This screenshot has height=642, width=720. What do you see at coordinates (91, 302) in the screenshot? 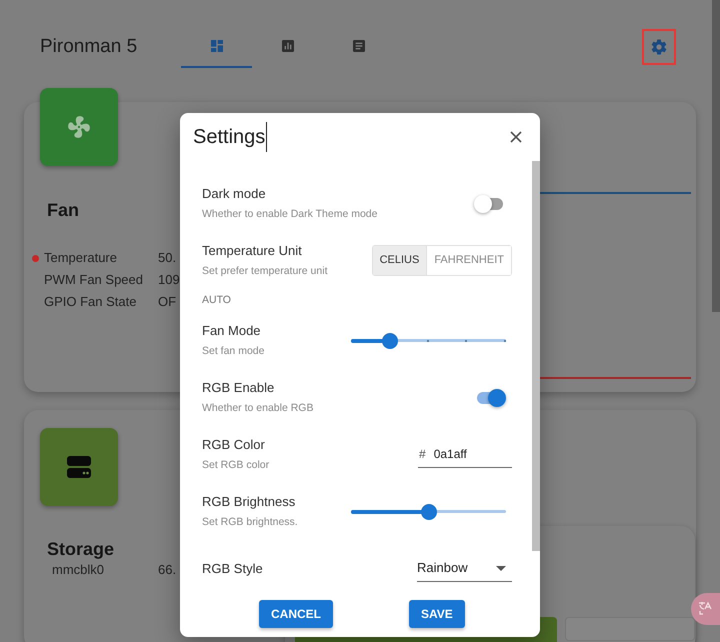
I see `metric-label: GPIO Fan State` at bounding box center [91, 302].